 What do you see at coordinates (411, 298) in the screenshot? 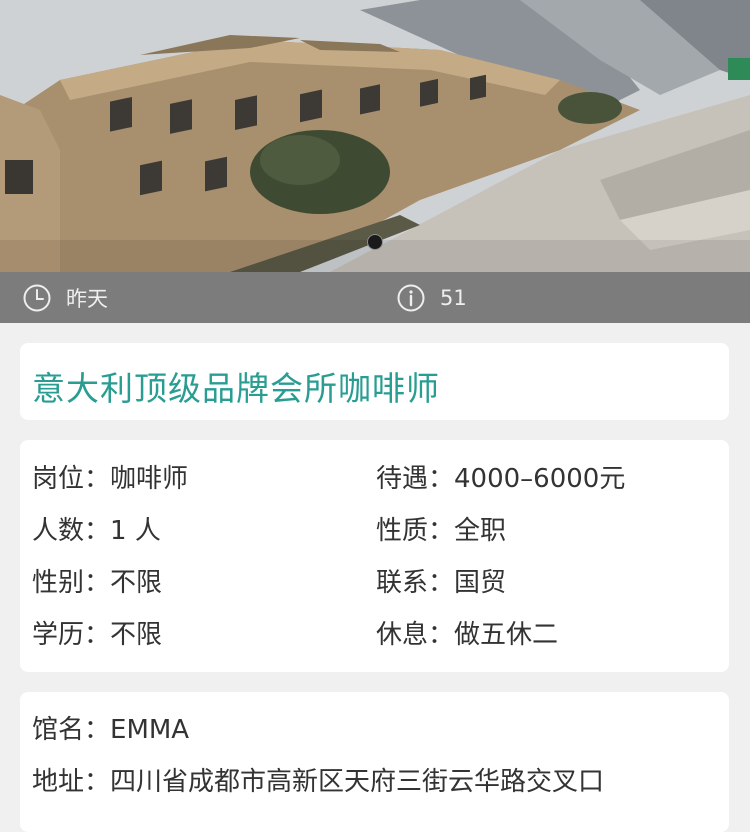
I see `info-icon` at bounding box center [411, 298].